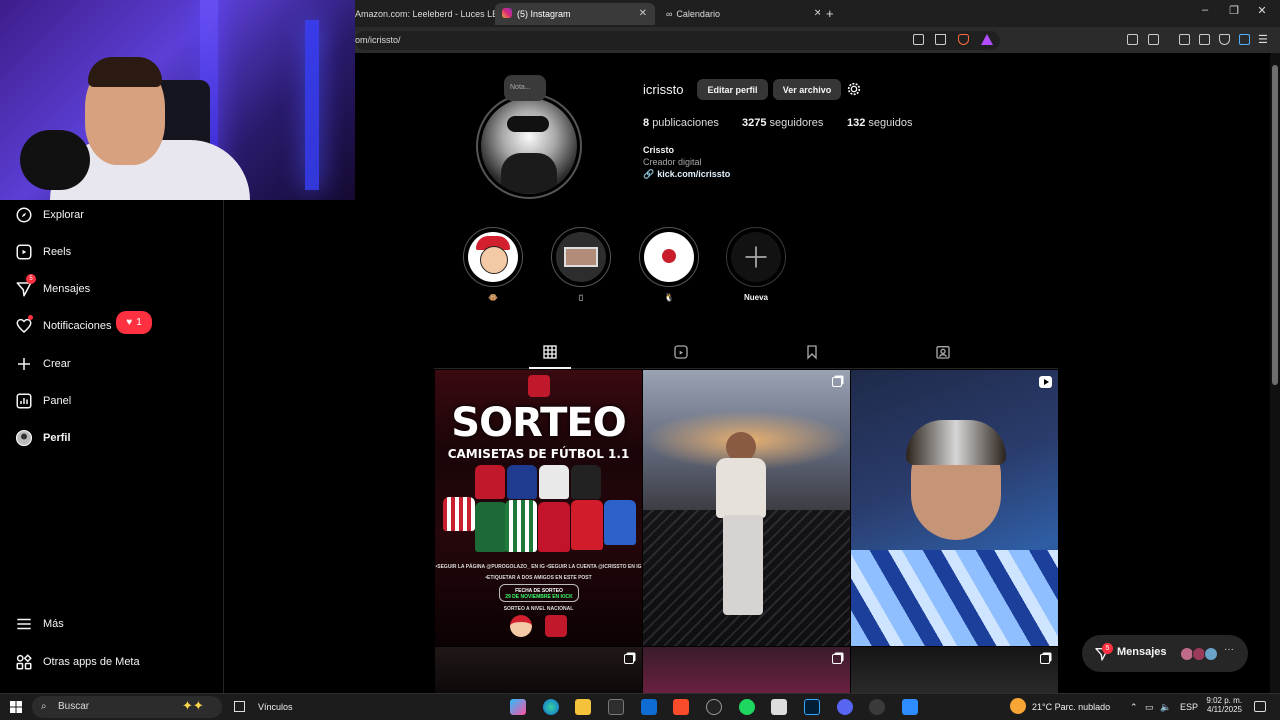  What do you see at coordinates (1234, 10) in the screenshot?
I see `restore-icon: ❐` at bounding box center [1234, 10].